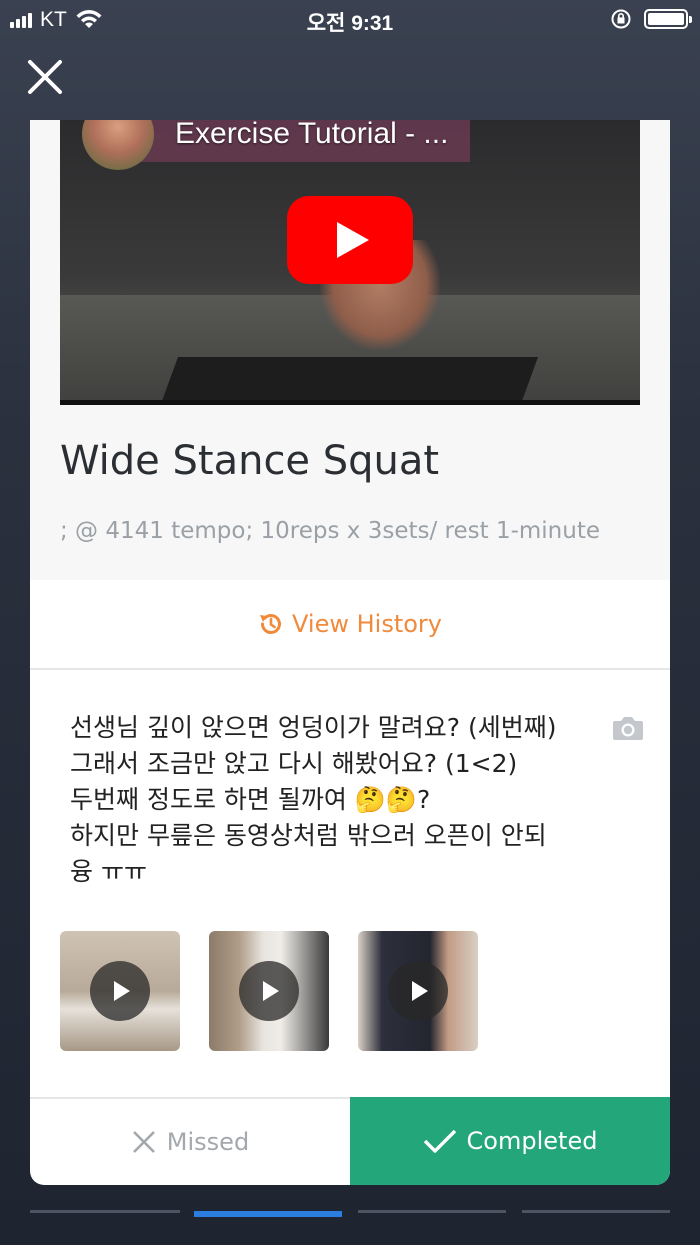  Describe the element at coordinates (108, 871) in the screenshot. I see `note-line: 융 ㅠㅠ` at that location.